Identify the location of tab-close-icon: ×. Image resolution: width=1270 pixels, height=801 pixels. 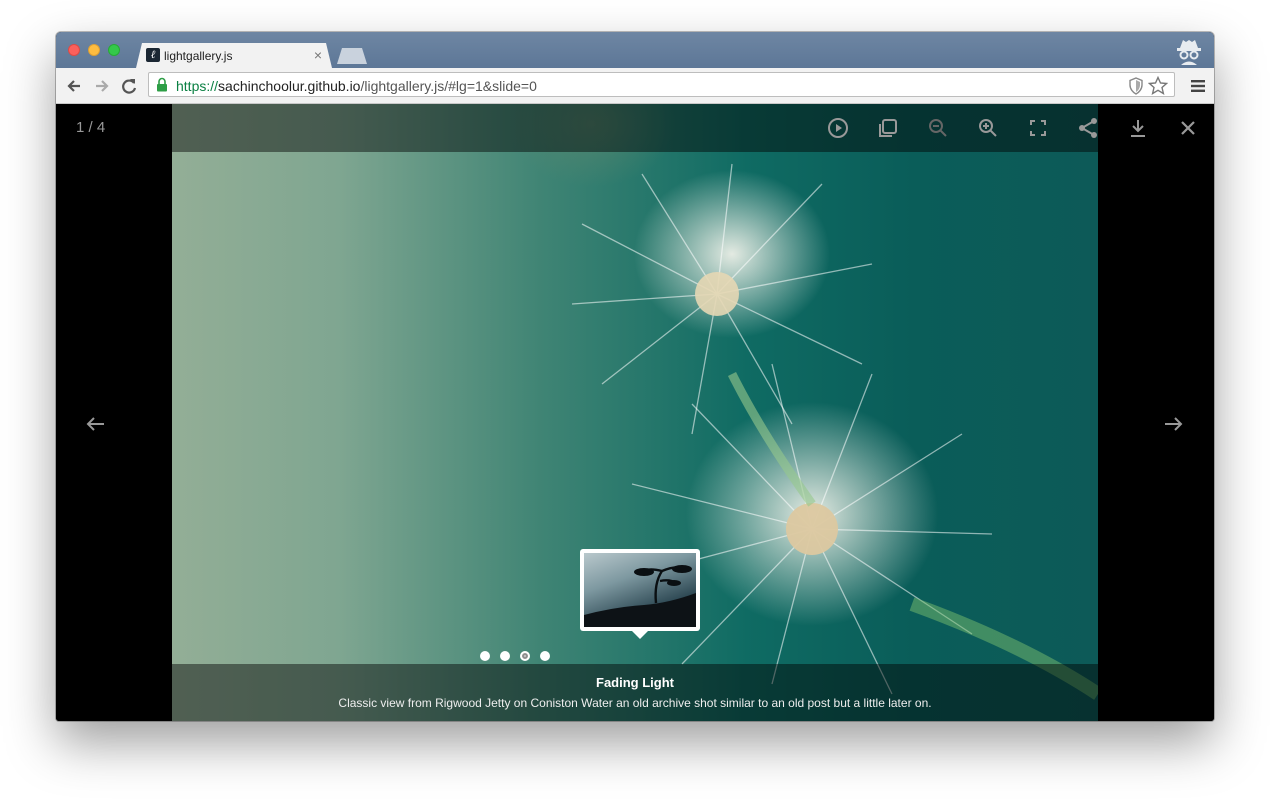
(318, 55).